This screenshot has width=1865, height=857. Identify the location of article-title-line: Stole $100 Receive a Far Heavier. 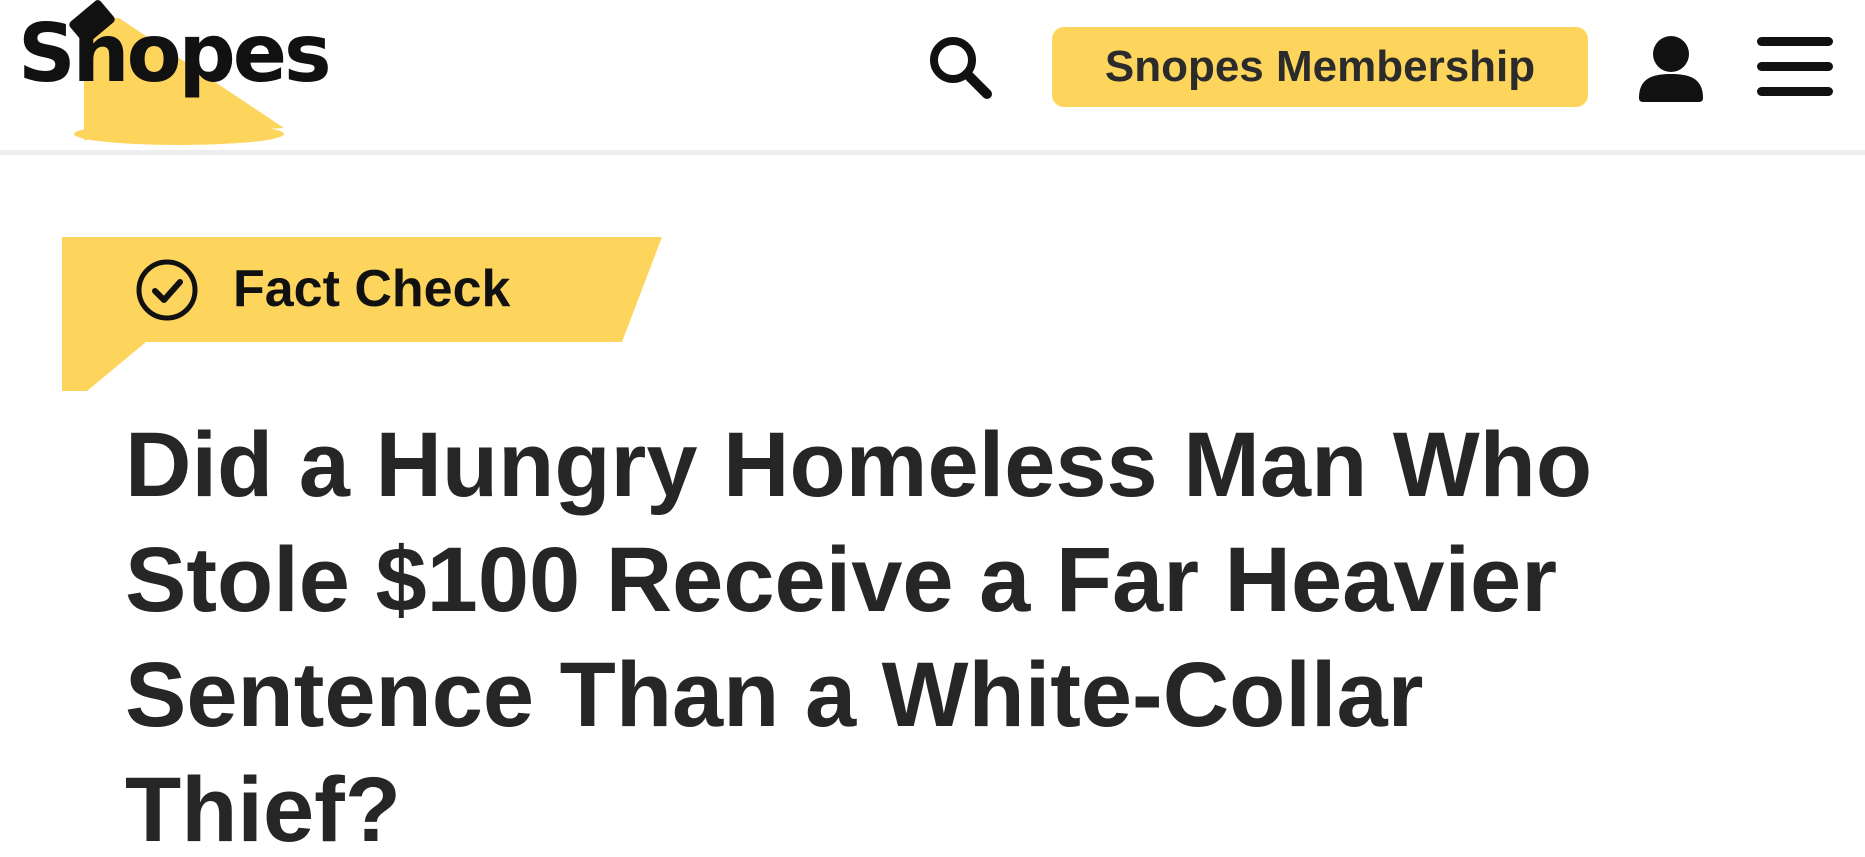
(841, 580).